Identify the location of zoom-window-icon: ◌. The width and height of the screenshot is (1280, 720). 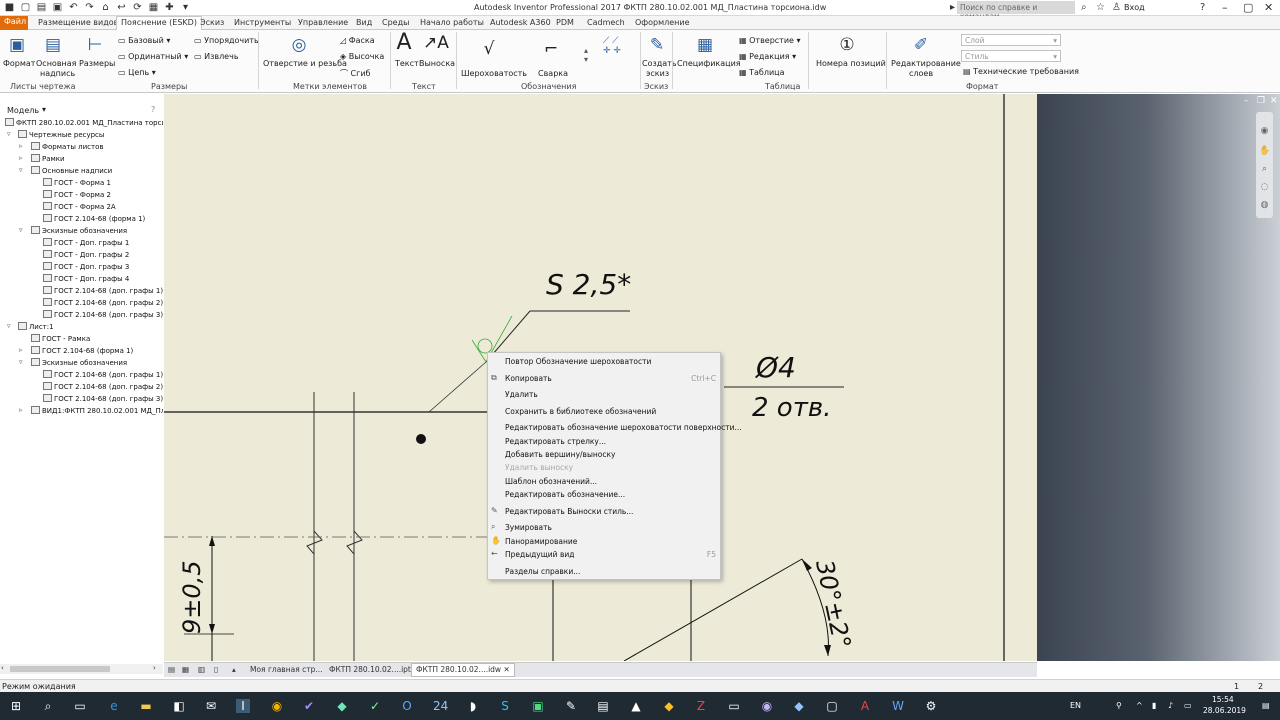
(1264, 187).